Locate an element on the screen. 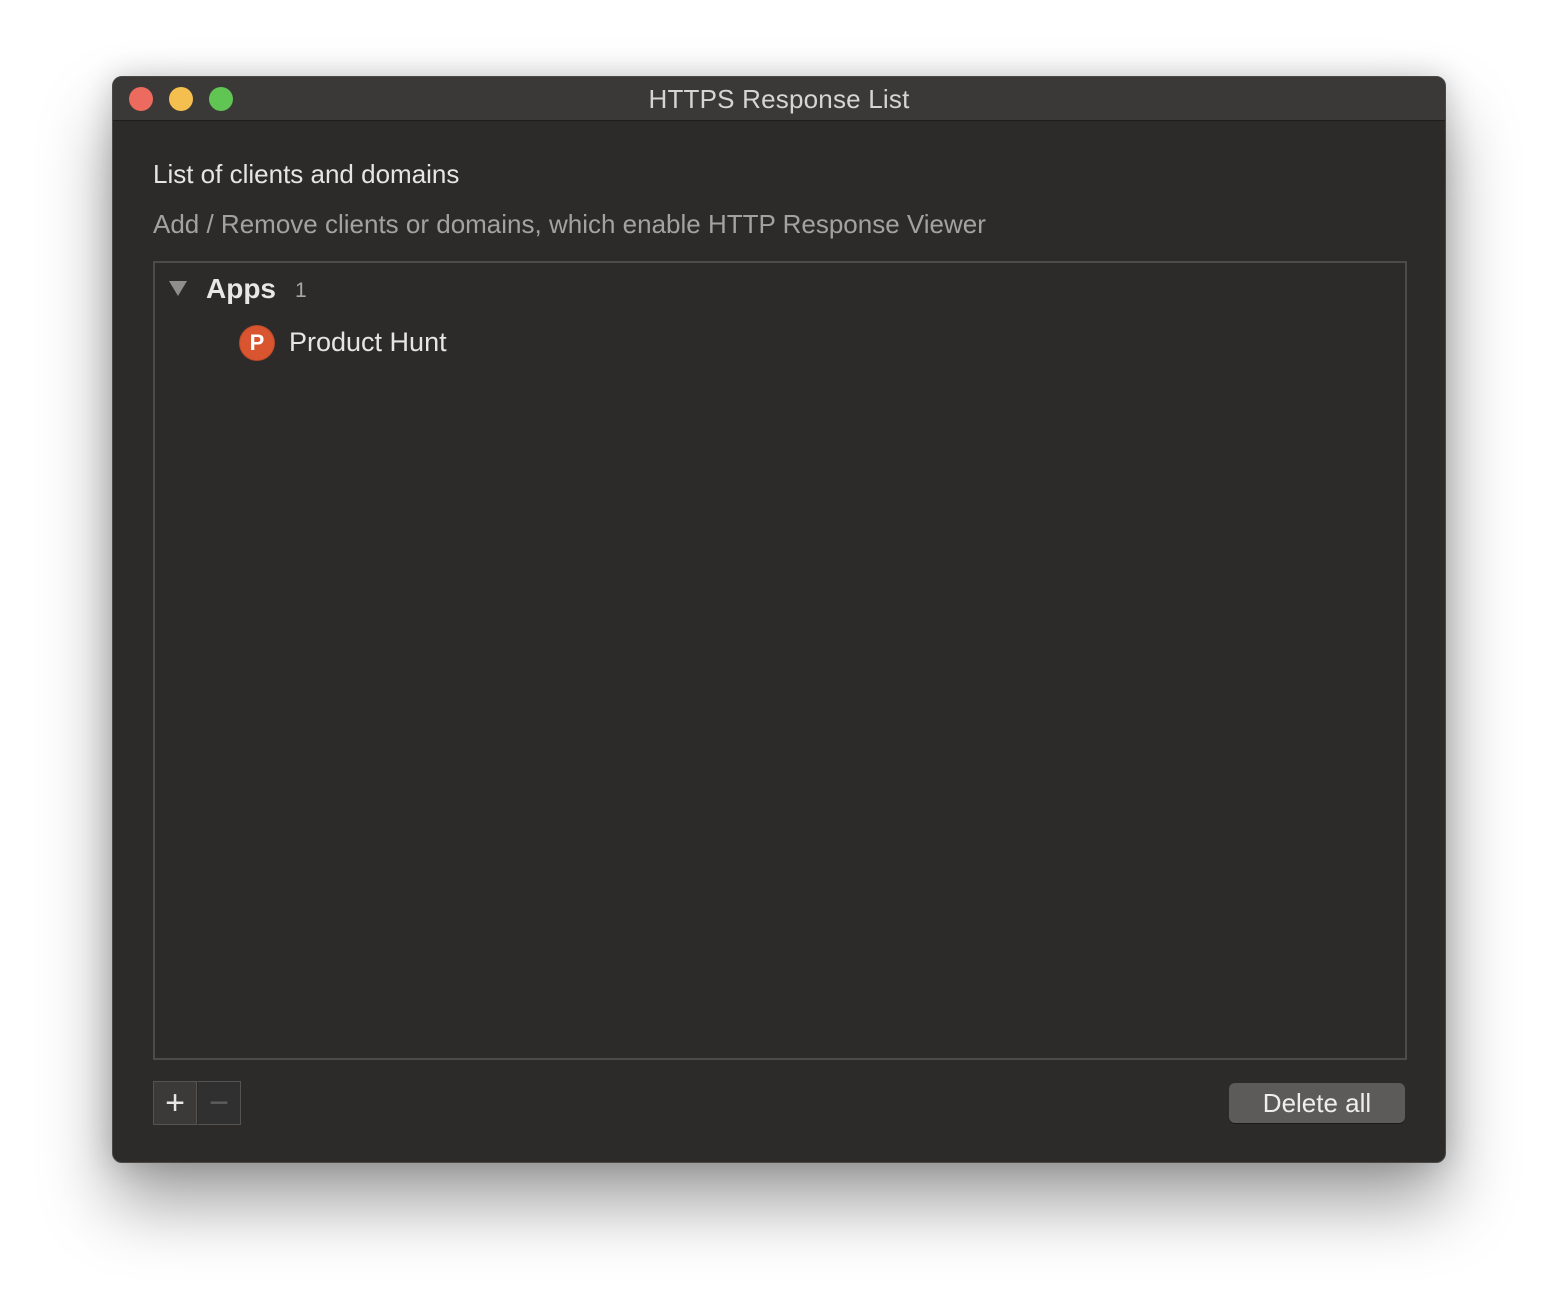 The width and height of the screenshot is (1558, 1312). list-item-product-hunt: P Product Hunt is located at coordinates (539, 343).